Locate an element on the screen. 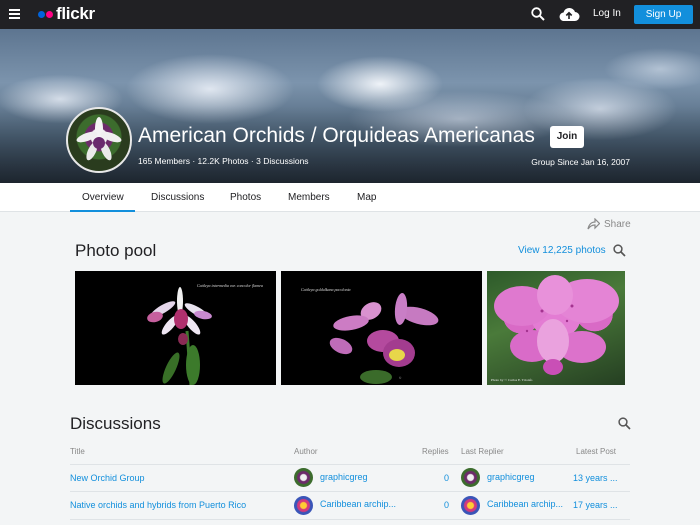 This screenshot has height=525, width=700. menu-icon is located at coordinates (14, 14).